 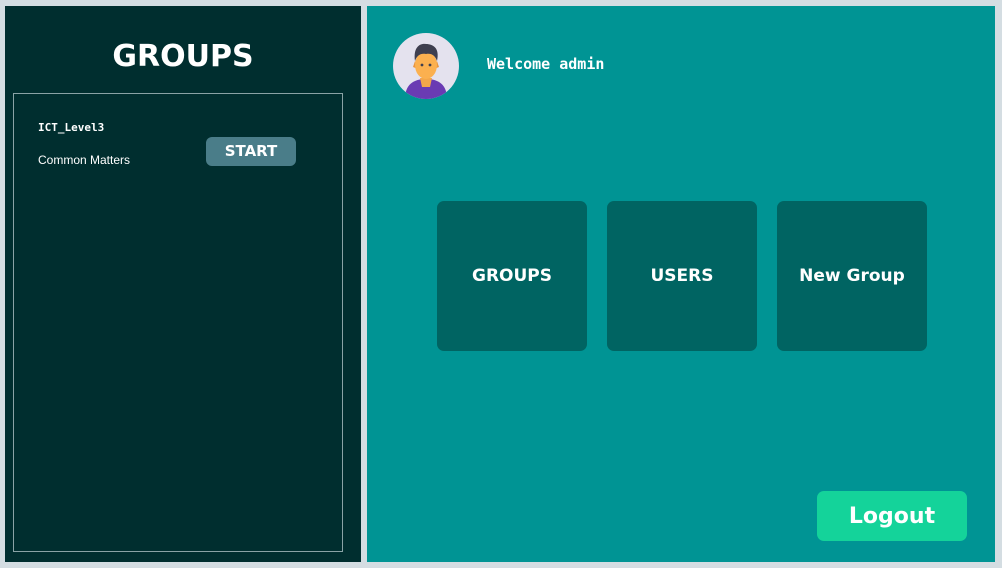 I want to click on groups-tile-button: GROUPS, so click(x=512, y=276).